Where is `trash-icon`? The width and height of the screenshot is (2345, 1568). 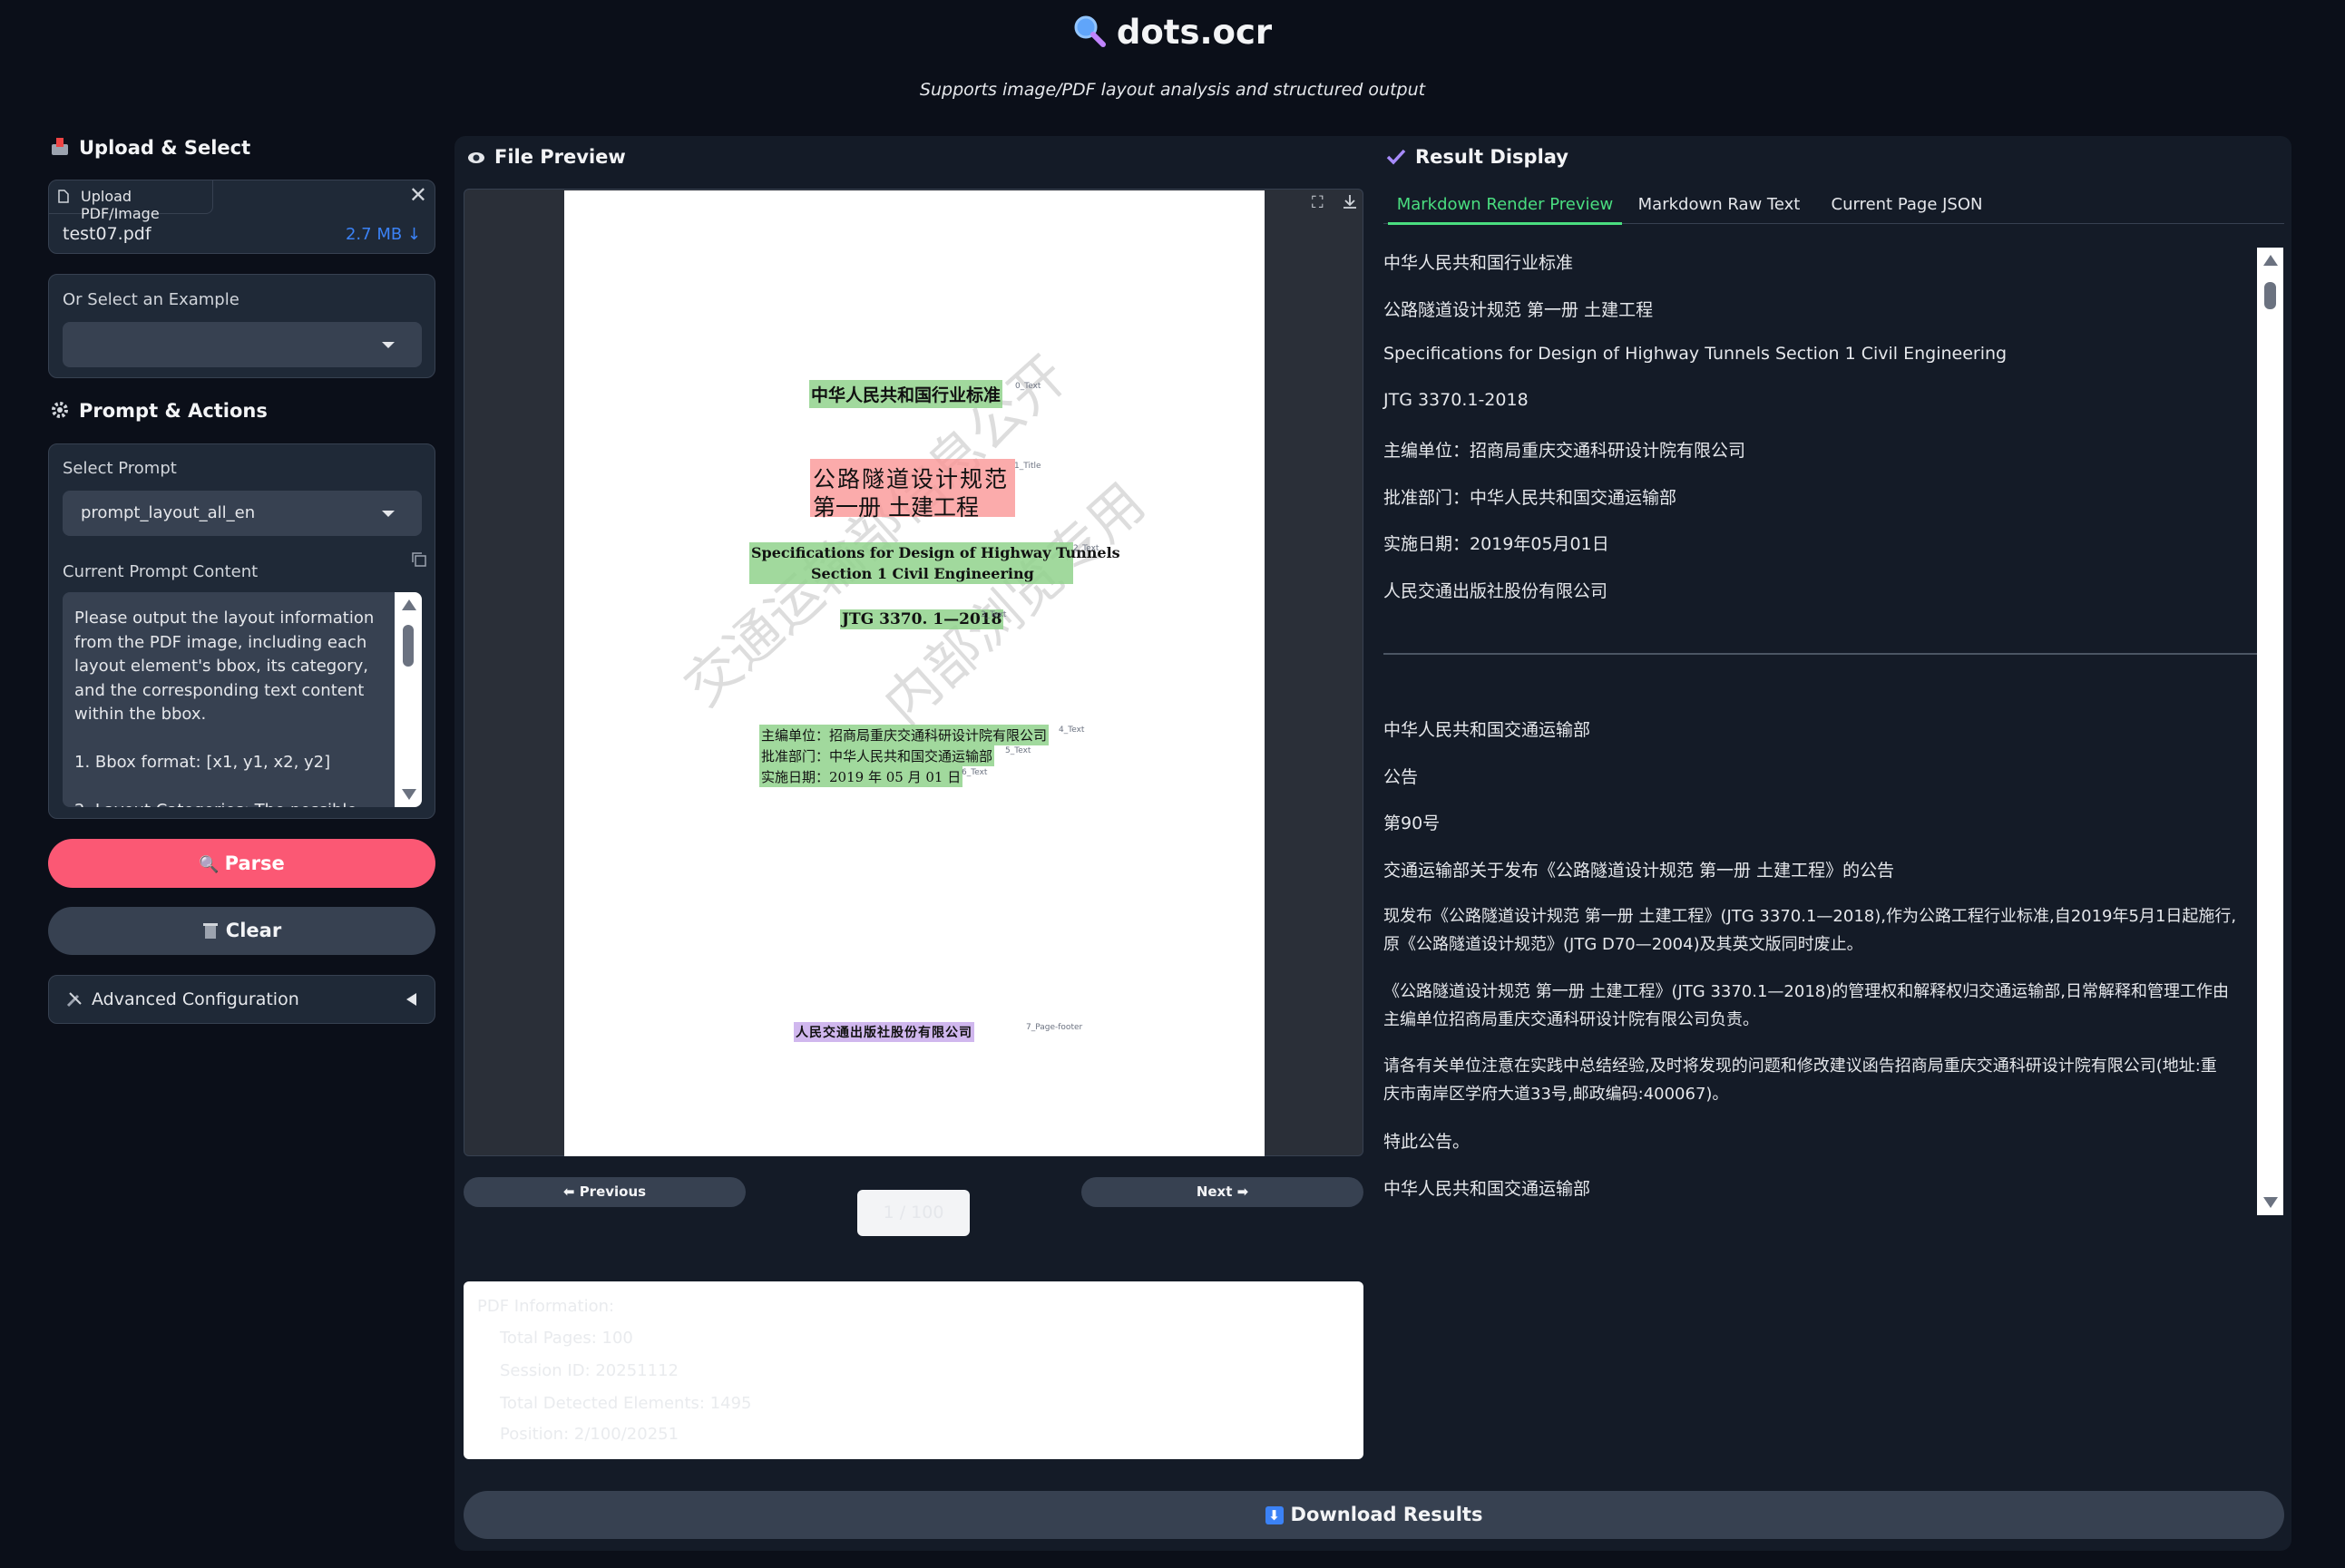 trash-icon is located at coordinates (210, 931).